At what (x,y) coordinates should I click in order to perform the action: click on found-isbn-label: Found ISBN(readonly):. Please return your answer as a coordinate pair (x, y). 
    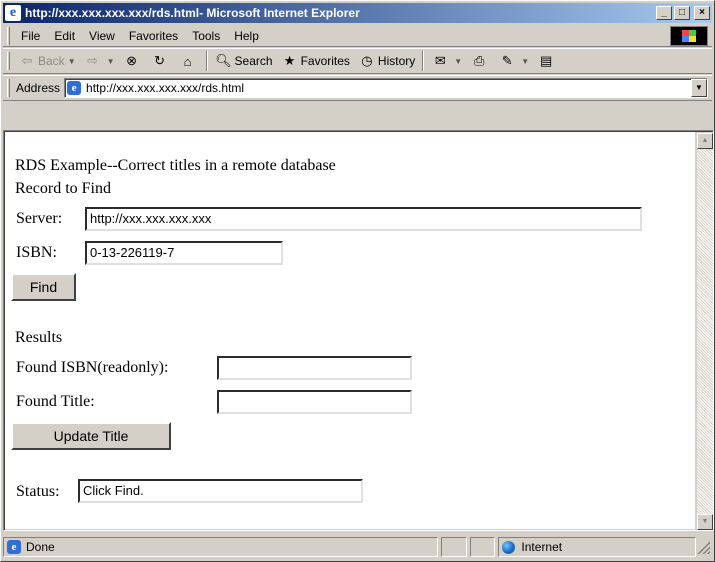
    Looking at the image, I should click on (92, 367).